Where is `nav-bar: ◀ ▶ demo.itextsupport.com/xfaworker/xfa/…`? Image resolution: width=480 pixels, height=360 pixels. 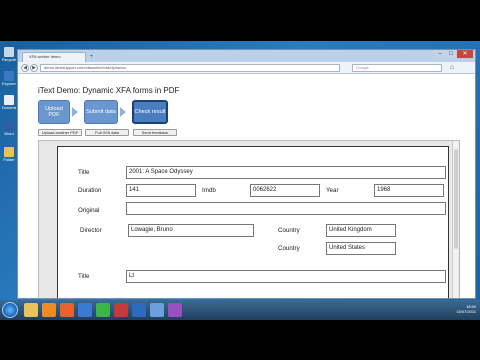
nav-bar: ◀ ▶ demo.itextsupport.com/xfaworker/xfa/… is located at coordinates (246, 68).